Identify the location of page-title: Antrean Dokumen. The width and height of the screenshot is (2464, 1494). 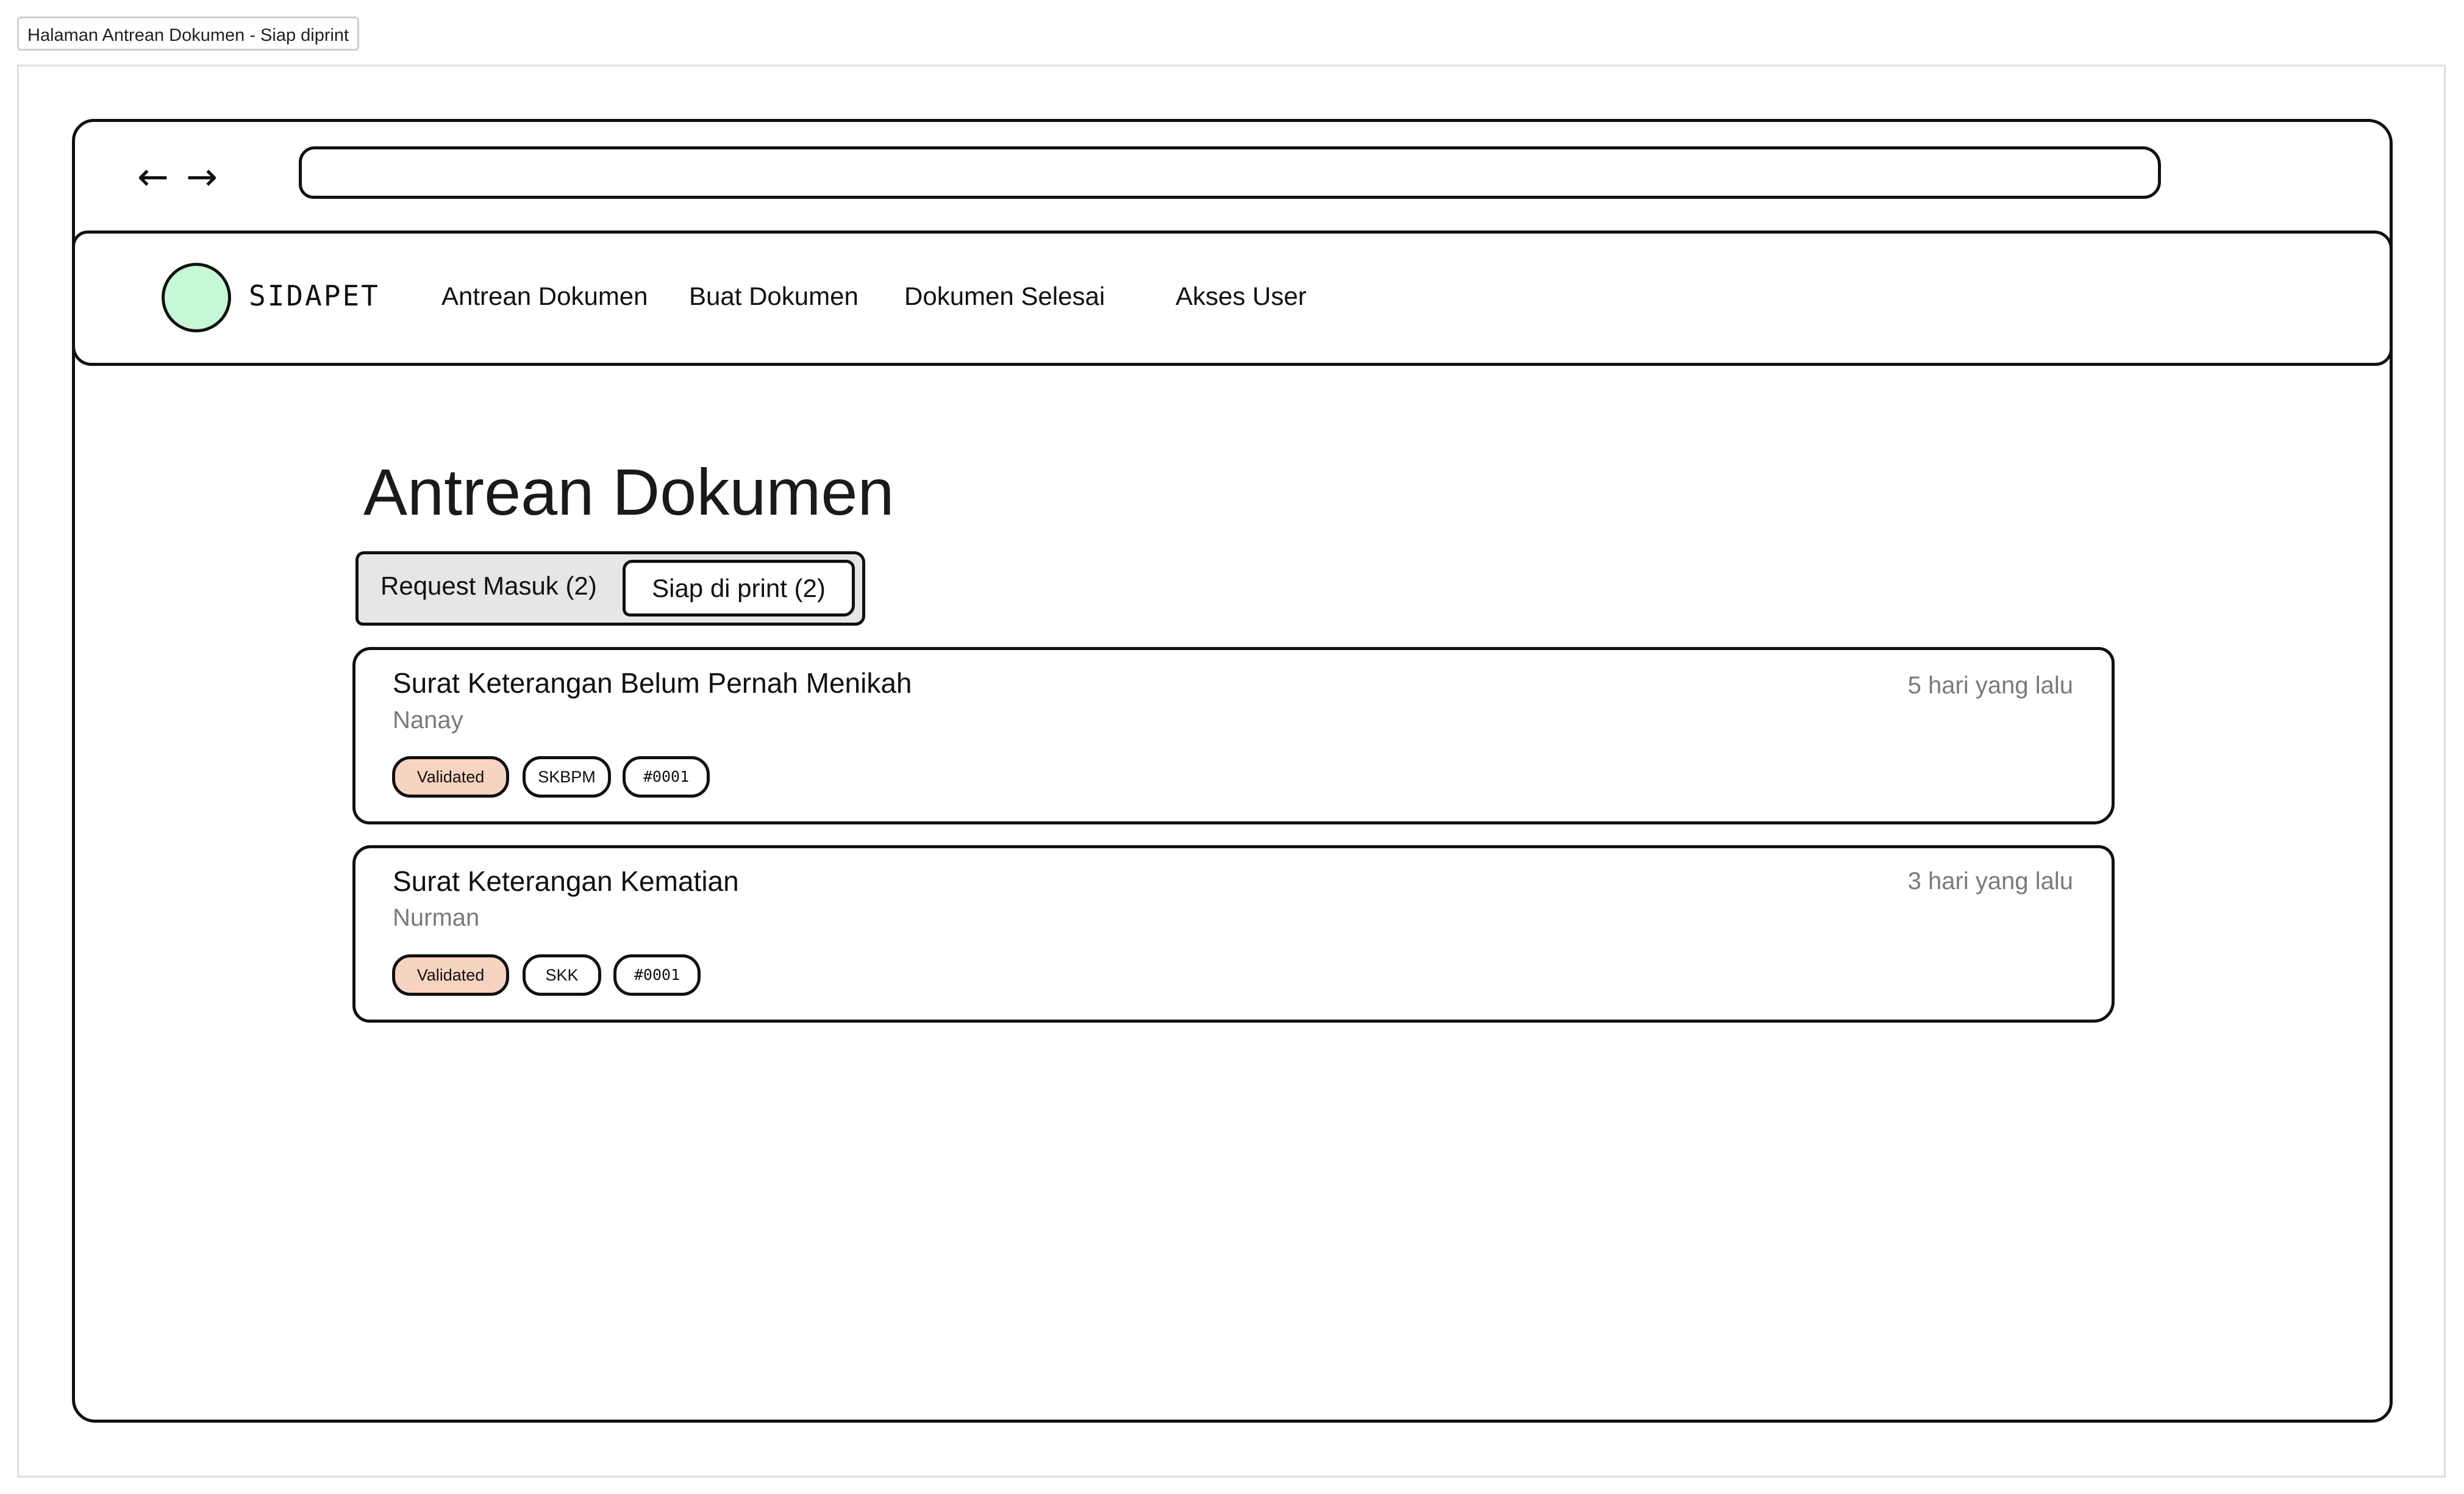
(629, 492).